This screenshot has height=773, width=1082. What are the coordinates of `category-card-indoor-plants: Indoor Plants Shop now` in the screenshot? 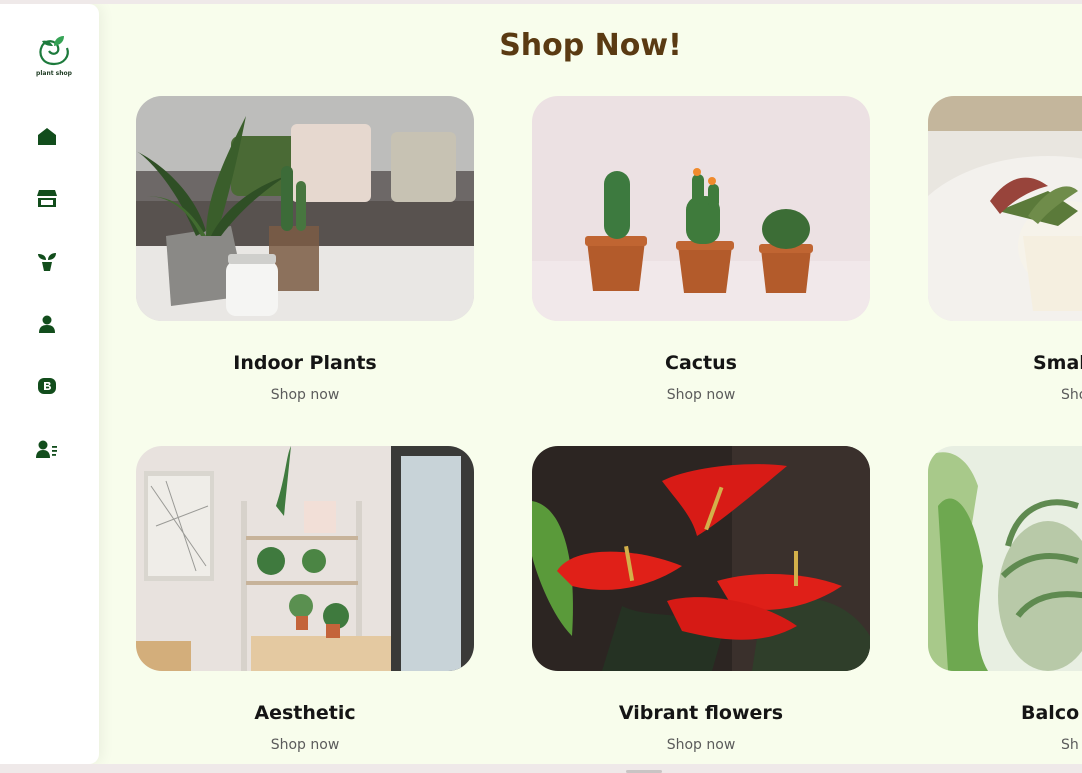 It's located at (305, 249).